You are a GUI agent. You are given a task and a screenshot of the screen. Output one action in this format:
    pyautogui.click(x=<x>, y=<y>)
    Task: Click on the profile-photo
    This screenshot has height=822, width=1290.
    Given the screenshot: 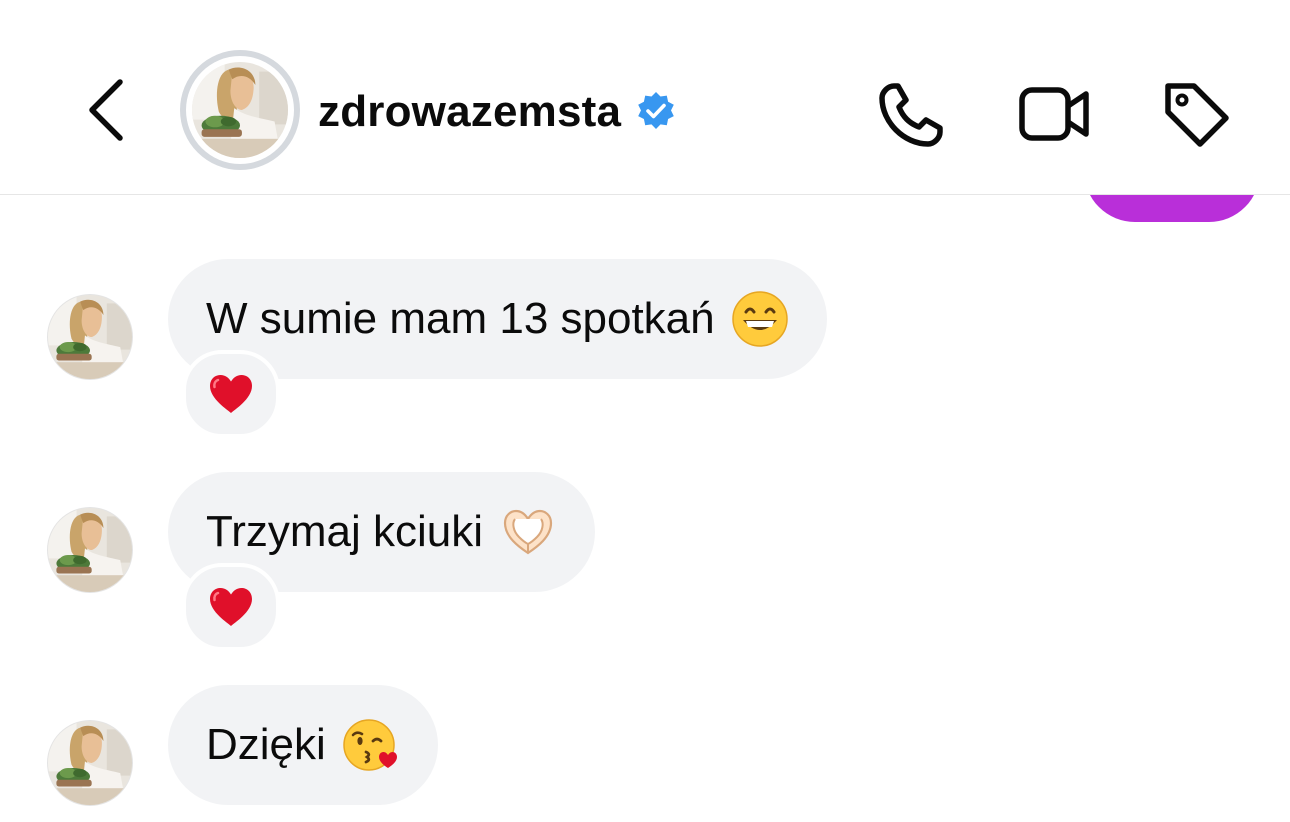 What is the action you would take?
    pyautogui.click(x=240, y=110)
    